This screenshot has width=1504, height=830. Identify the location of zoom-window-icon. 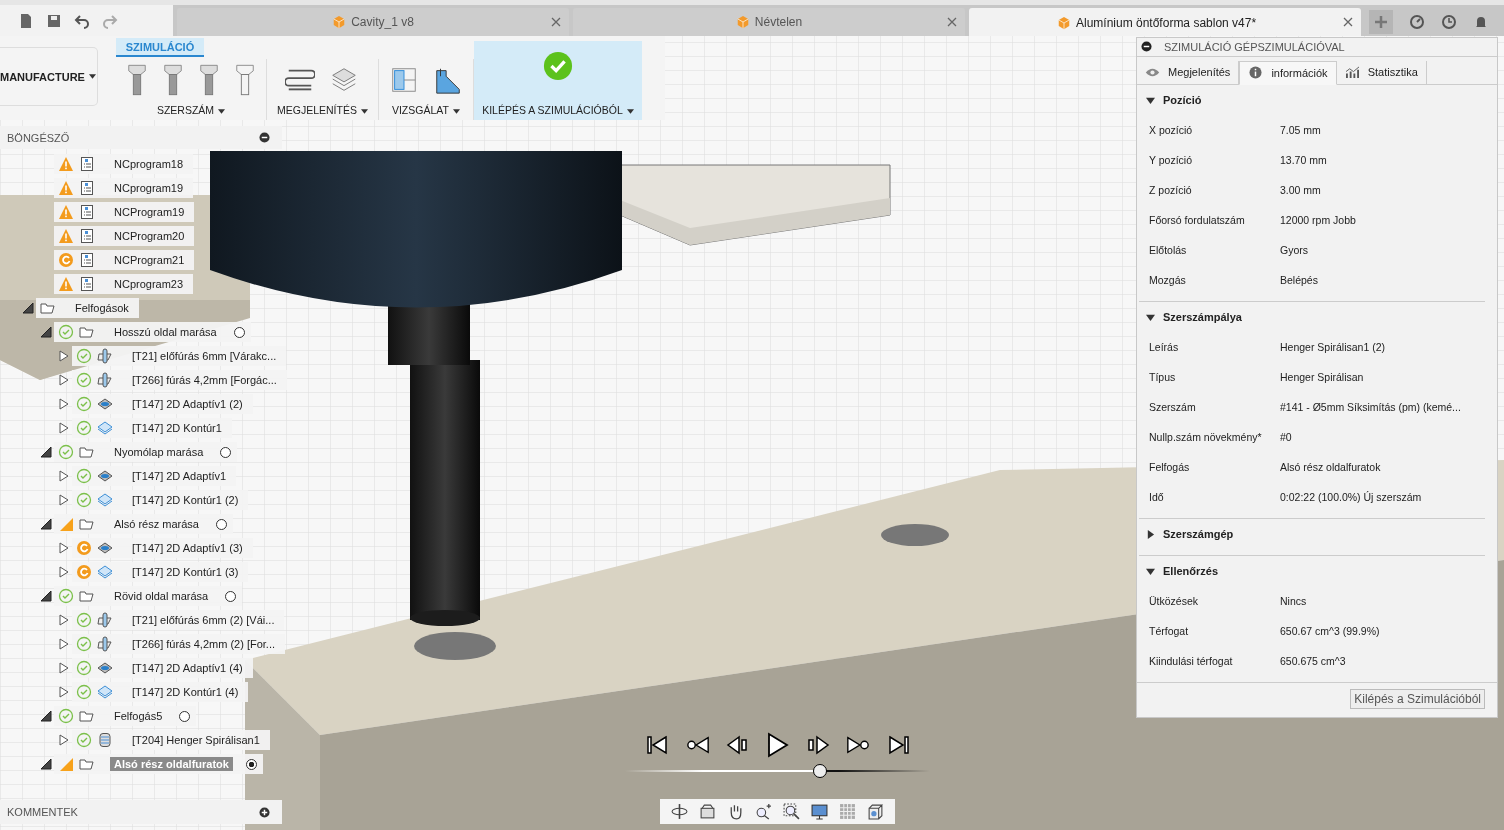
(791, 811).